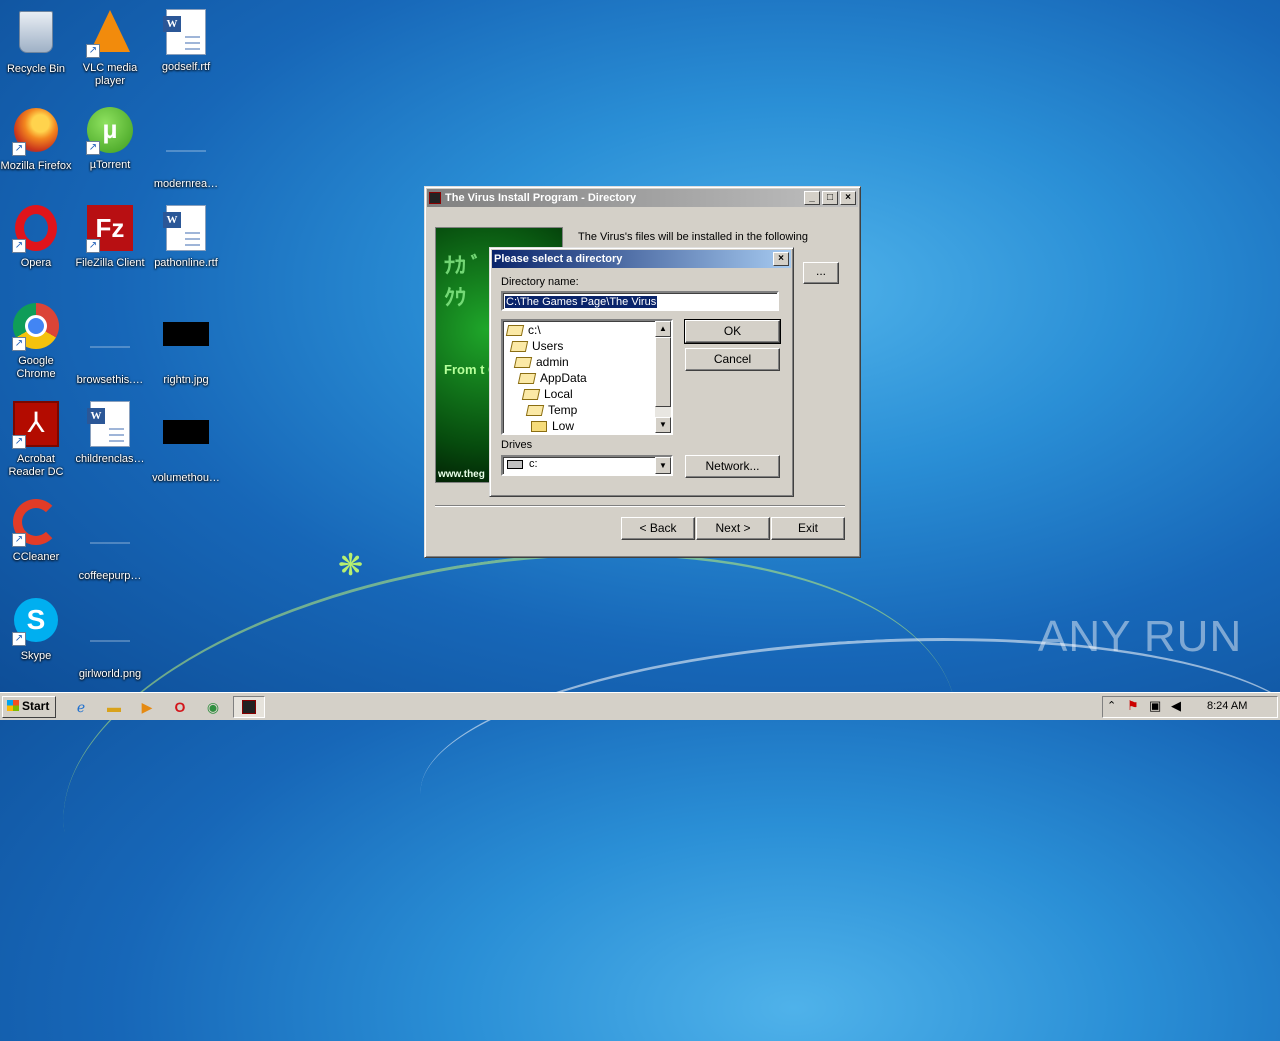  Describe the element at coordinates (37, 439) in the screenshot. I see `desktop-icon-acrobat: ⅄ ↗ Acrobat Reader DC` at that location.